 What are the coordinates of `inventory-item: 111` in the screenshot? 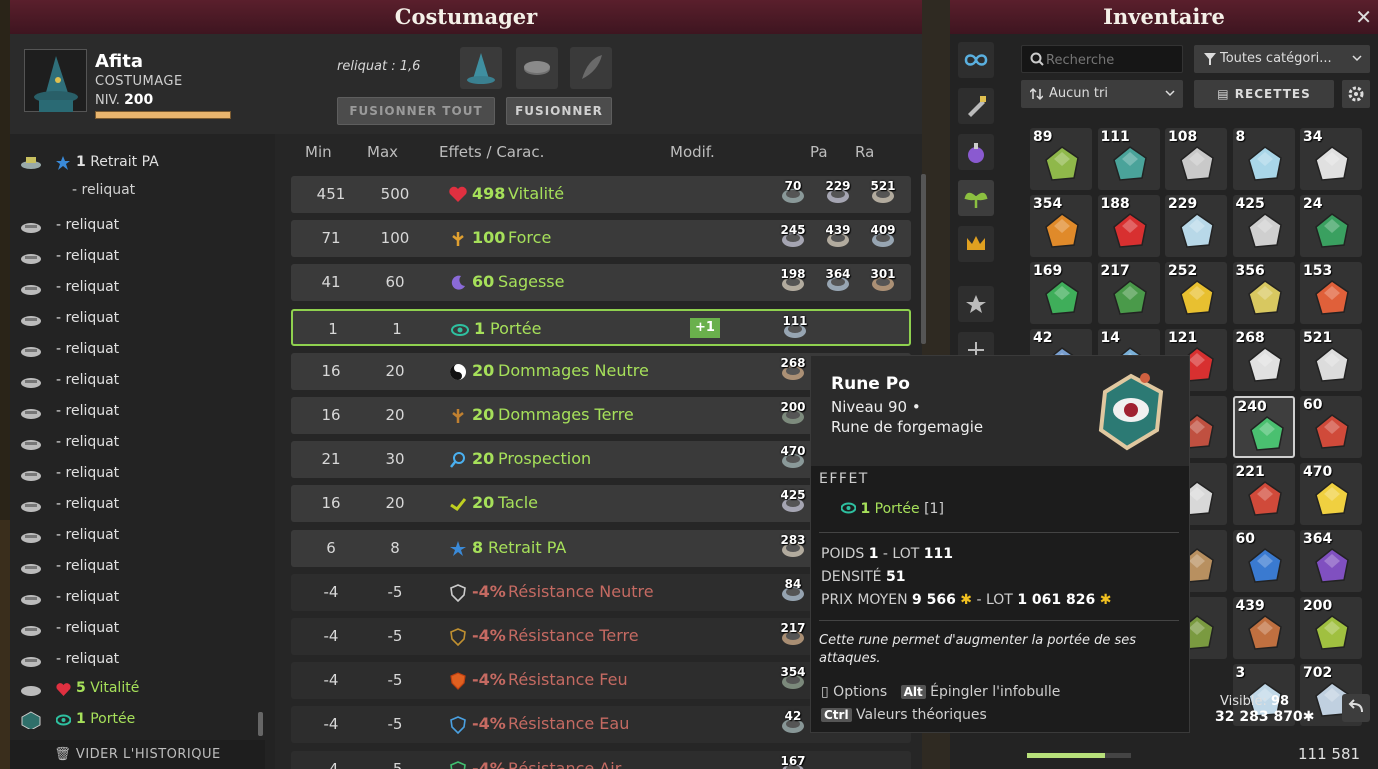 It's located at (1128, 159).